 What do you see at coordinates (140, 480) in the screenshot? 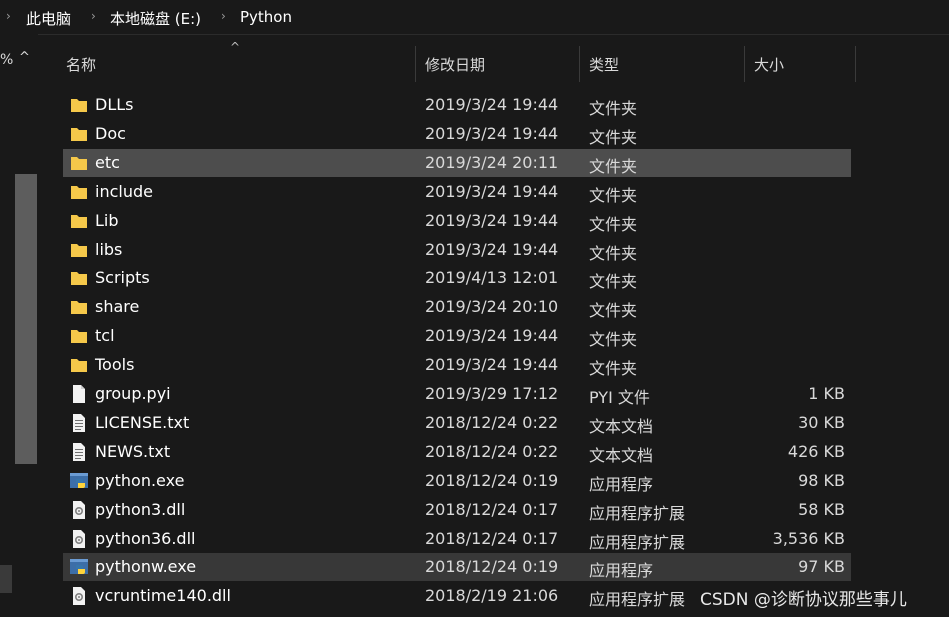
I see `file-name: python.exe` at bounding box center [140, 480].